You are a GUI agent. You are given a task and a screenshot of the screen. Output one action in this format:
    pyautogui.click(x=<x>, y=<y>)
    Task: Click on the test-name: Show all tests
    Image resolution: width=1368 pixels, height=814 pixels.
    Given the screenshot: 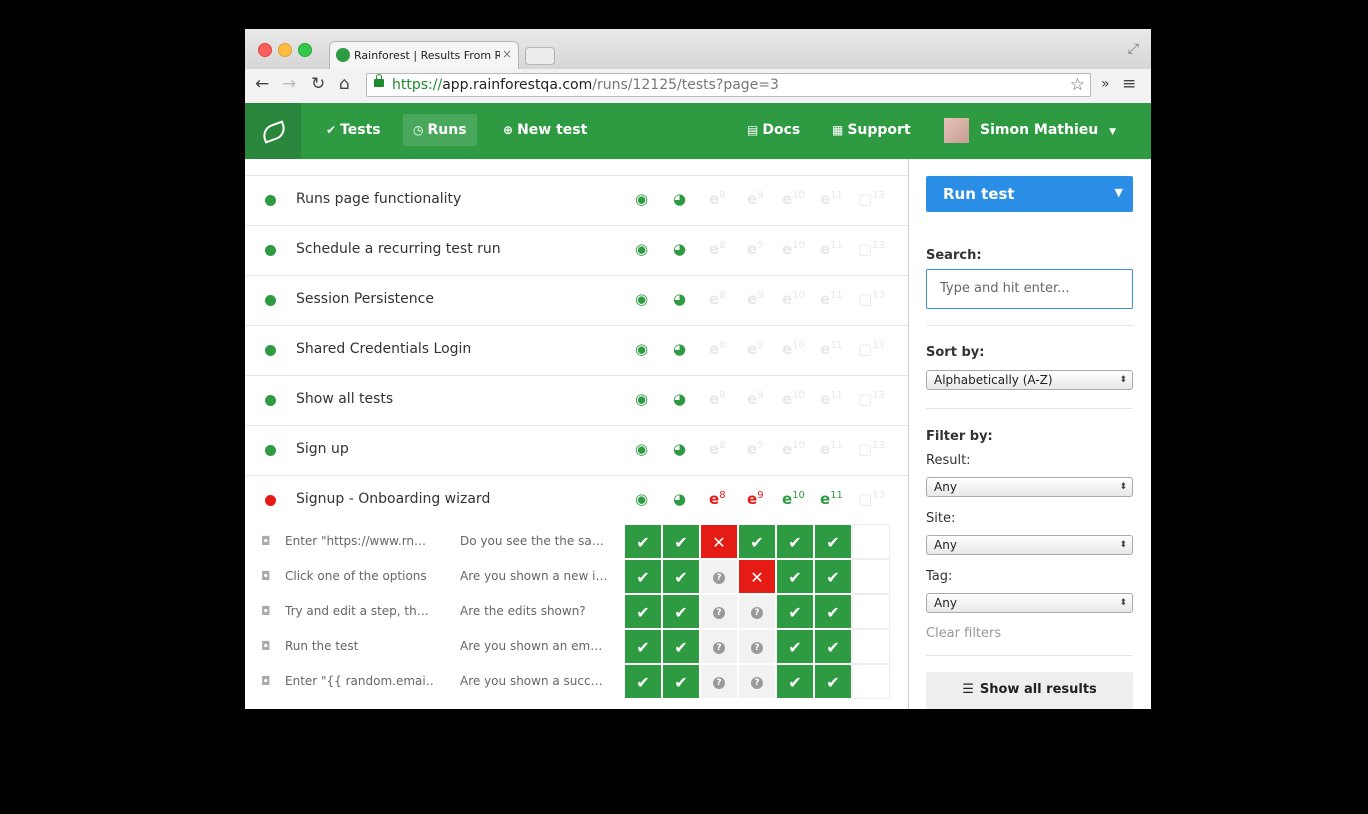 What is the action you would take?
    pyautogui.click(x=344, y=399)
    